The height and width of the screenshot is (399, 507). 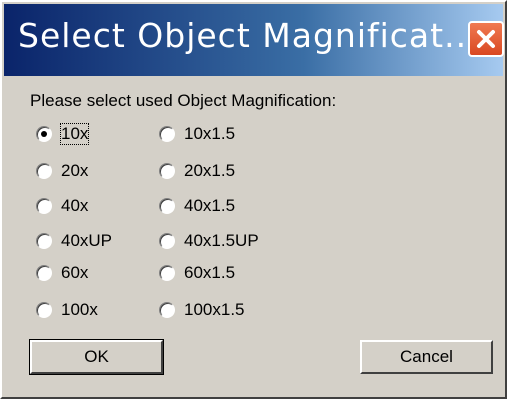 I want to click on radio-option-20x: 20x, so click(x=62, y=171).